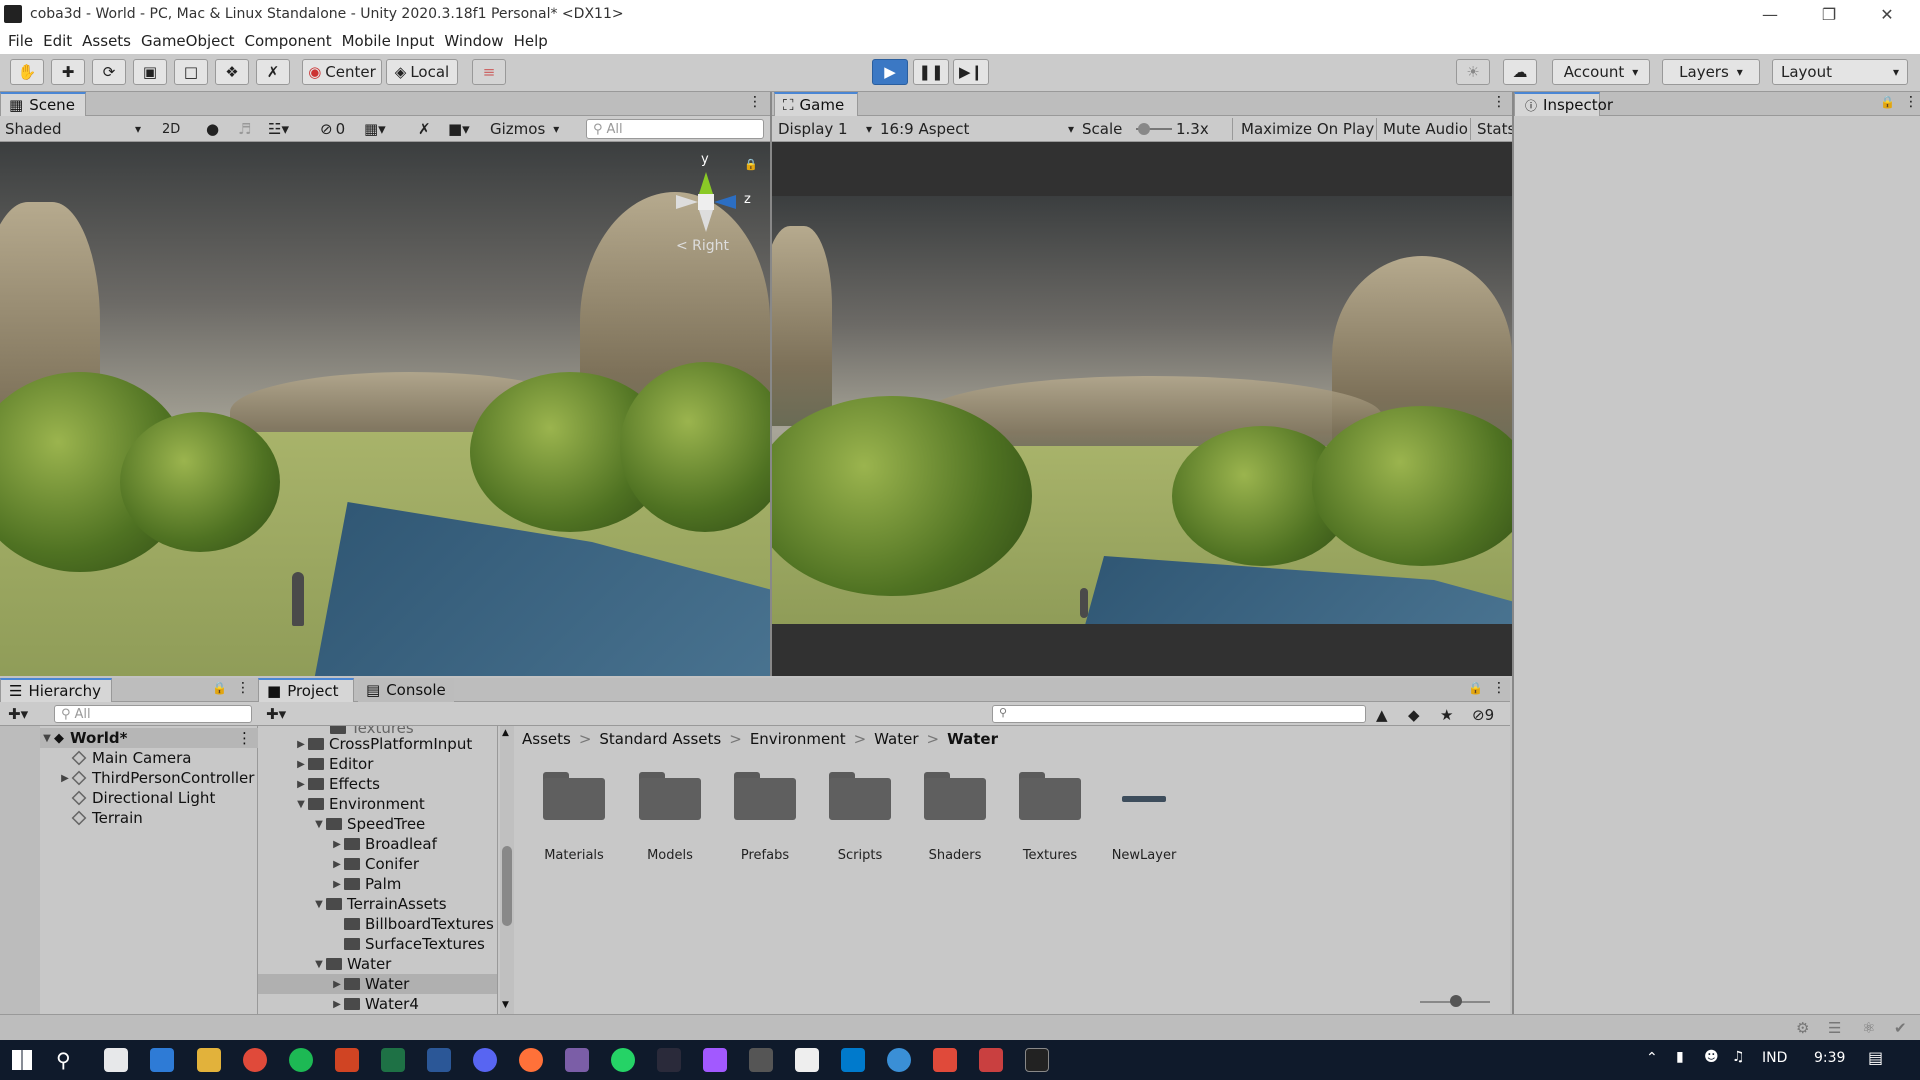 This screenshot has width=1920, height=1080. I want to click on asset-folder: Materials, so click(574, 814).